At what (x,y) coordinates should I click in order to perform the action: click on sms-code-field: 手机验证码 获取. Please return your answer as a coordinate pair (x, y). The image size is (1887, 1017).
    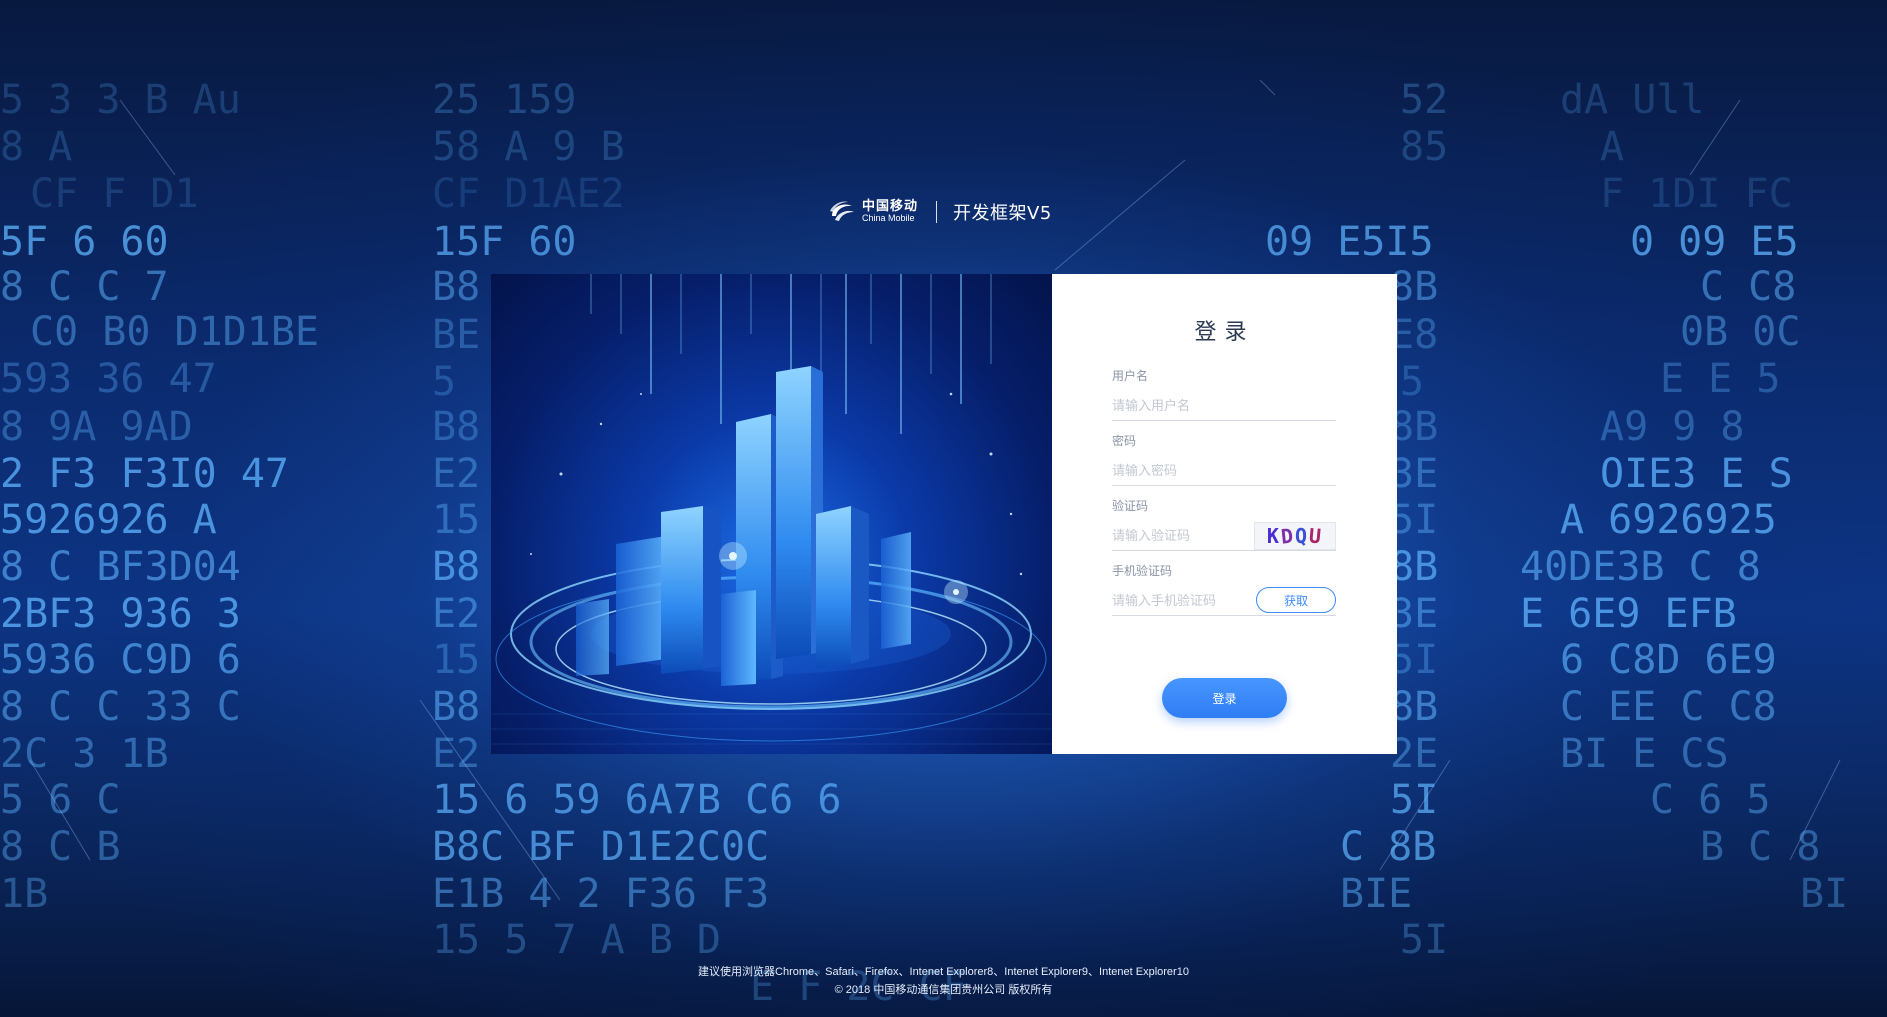
    Looking at the image, I should click on (1224, 589).